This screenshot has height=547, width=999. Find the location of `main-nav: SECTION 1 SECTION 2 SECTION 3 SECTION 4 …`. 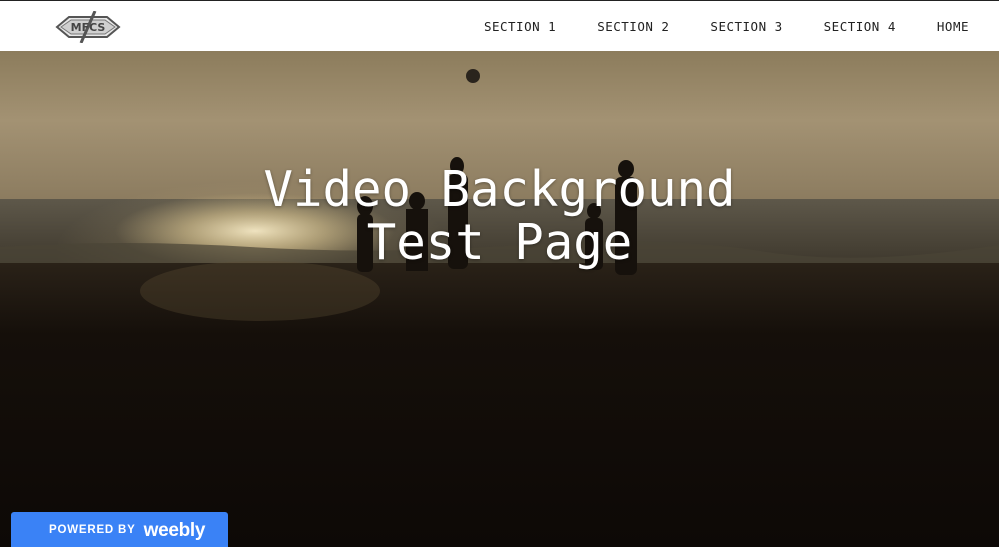

main-nav: SECTION 1 SECTION 2 SECTION 3 SECTION 4 … is located at coordinates (706, 26).